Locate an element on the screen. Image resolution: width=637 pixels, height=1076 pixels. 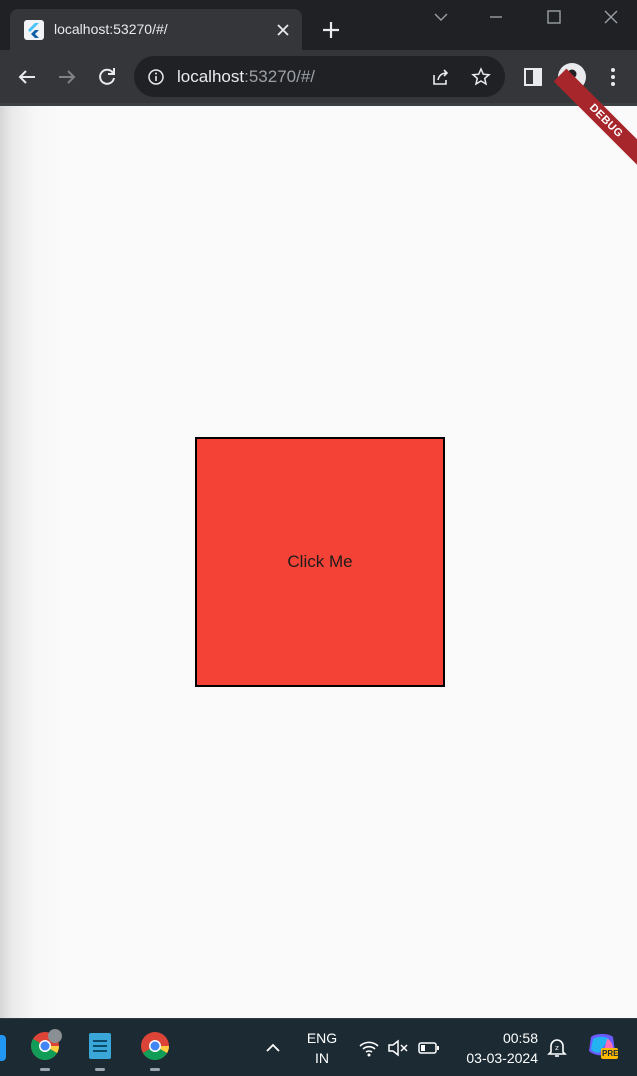
minimize-icon is located at coordinates (496, 17).